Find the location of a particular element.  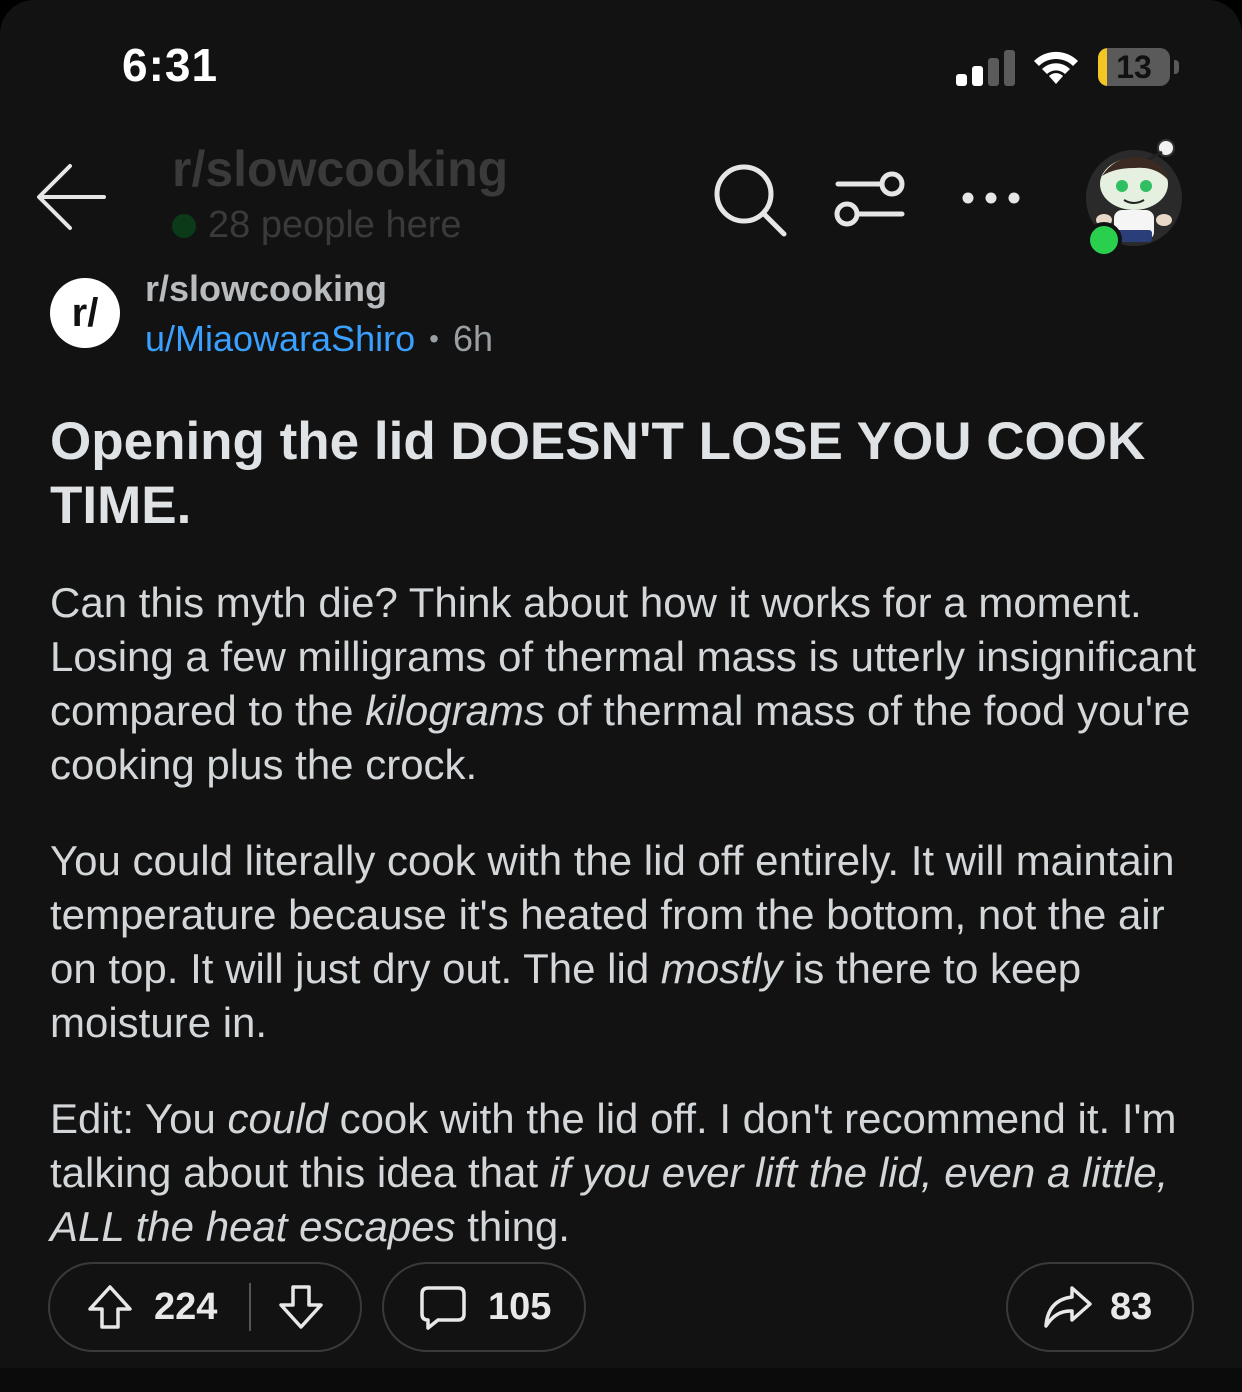

online-count: 28 people here is located at coordinates (317, 225).